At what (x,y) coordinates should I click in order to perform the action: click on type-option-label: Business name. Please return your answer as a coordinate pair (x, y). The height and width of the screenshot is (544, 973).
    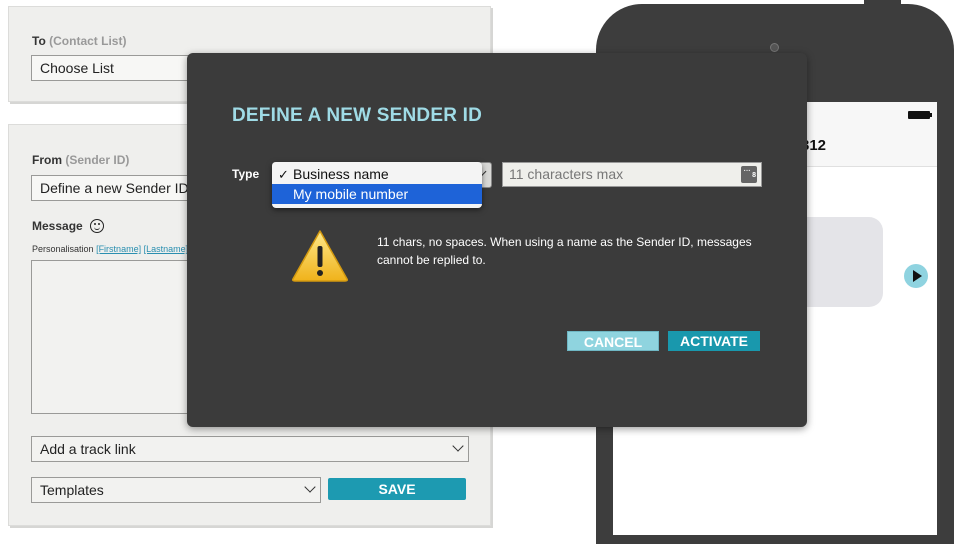
    Looking at the image, I should click on (341, 174).